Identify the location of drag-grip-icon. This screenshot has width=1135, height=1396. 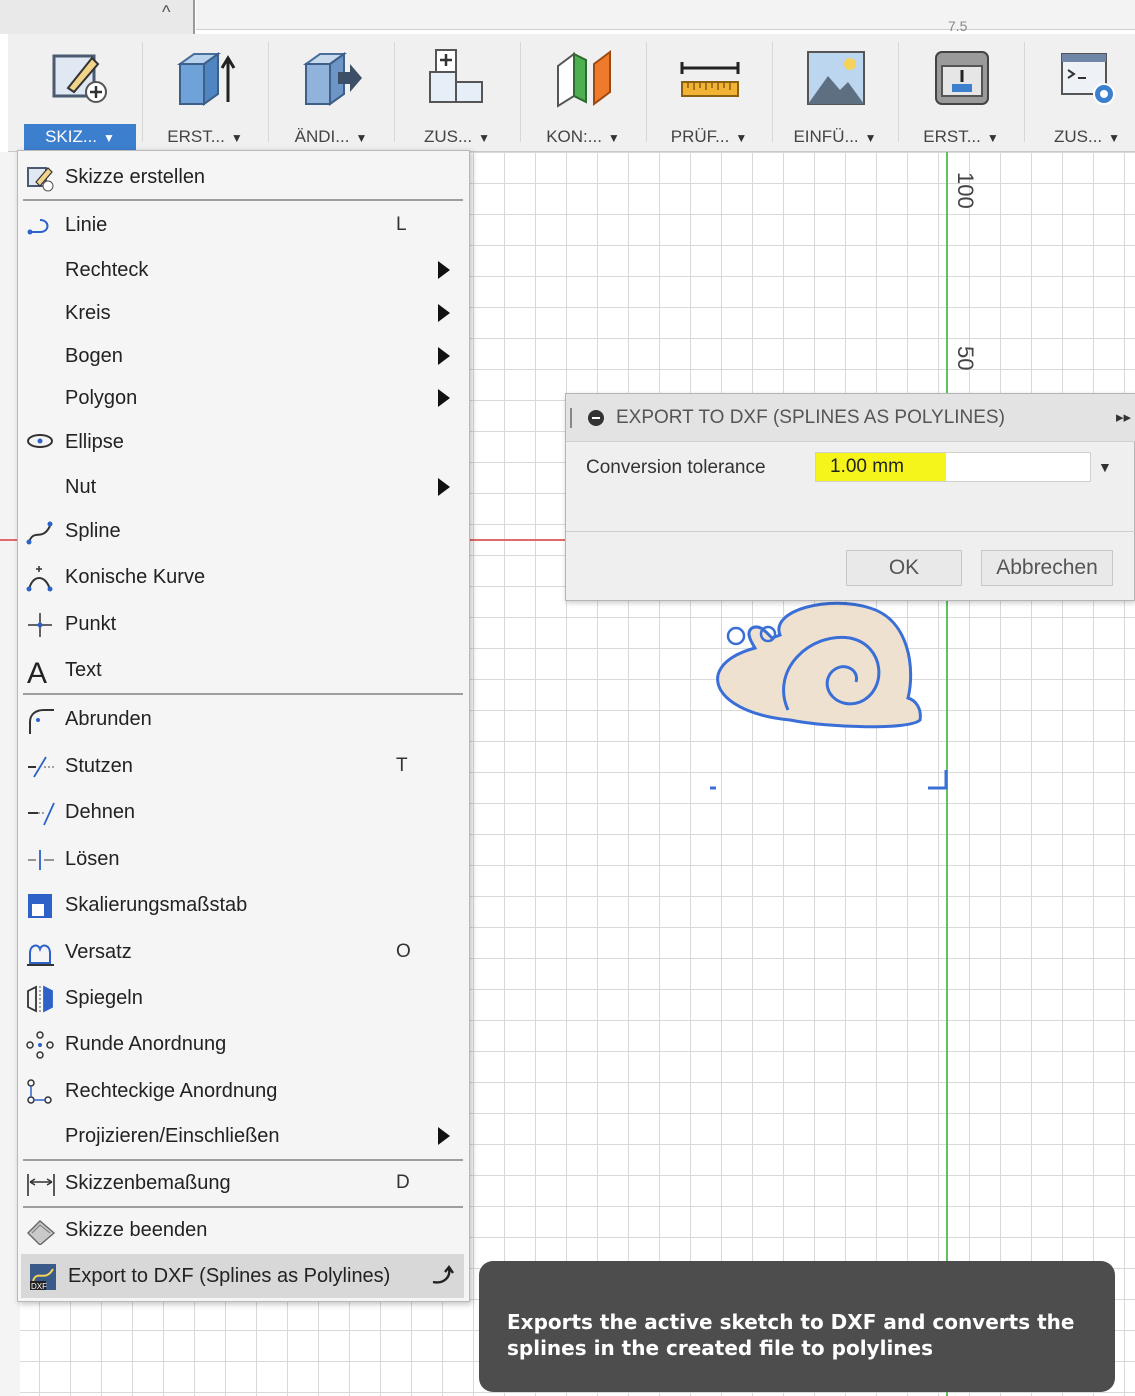
(571, 418).